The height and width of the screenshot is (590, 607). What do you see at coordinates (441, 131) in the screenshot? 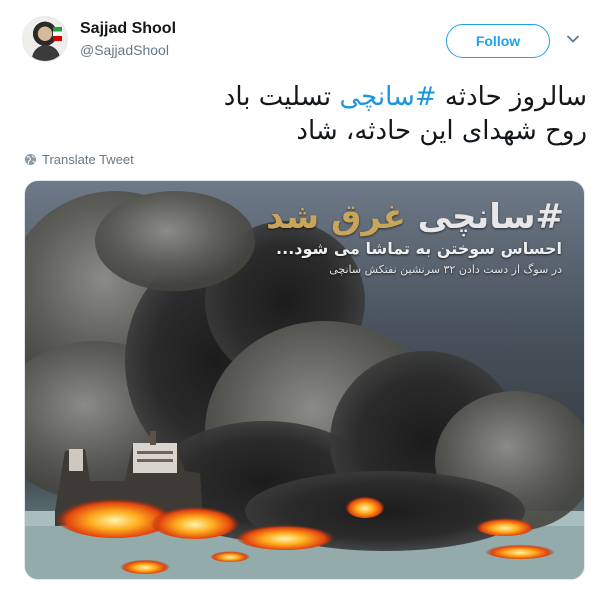
I see `tweet-line-2: روح شهدای این حادثه، شاد` at bounding box center [441, 131].